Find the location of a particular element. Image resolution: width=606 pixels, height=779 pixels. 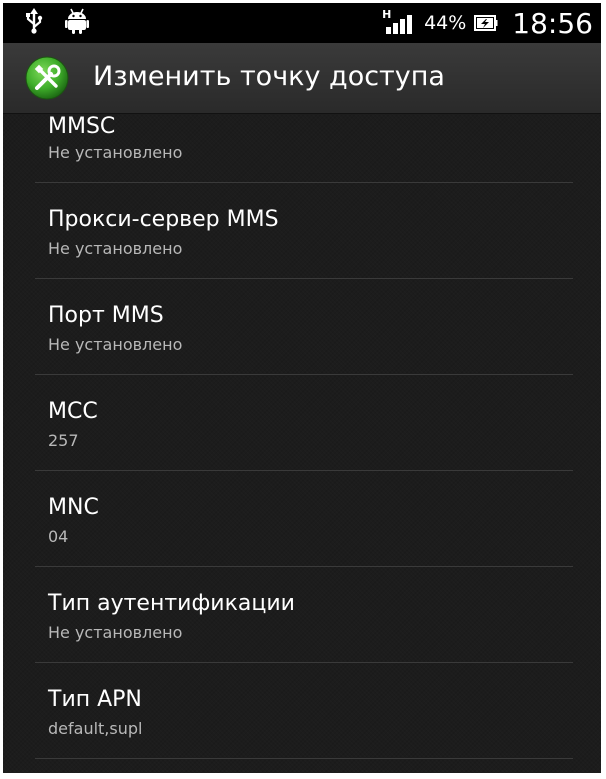

setting-item-apn-type: Тип APN default,supl is located at coordinates (302, 711).